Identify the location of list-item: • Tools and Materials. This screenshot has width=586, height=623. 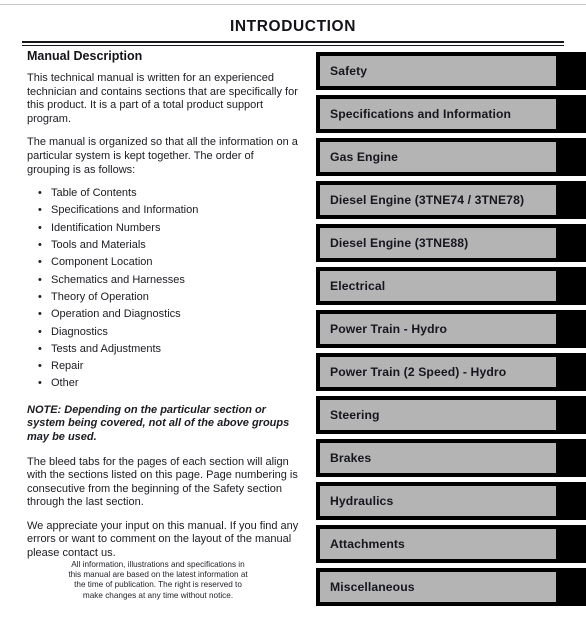
(163, 247).